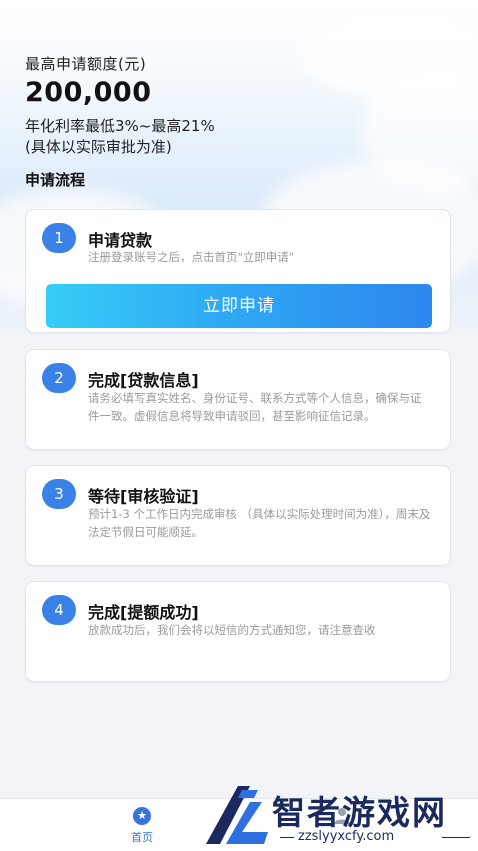 Image resolution: width=478 pixels, height=851 pixels. Describe the element at coordinates (287, 837) in the screenshot. I see `watermark-divider-left` at that location.